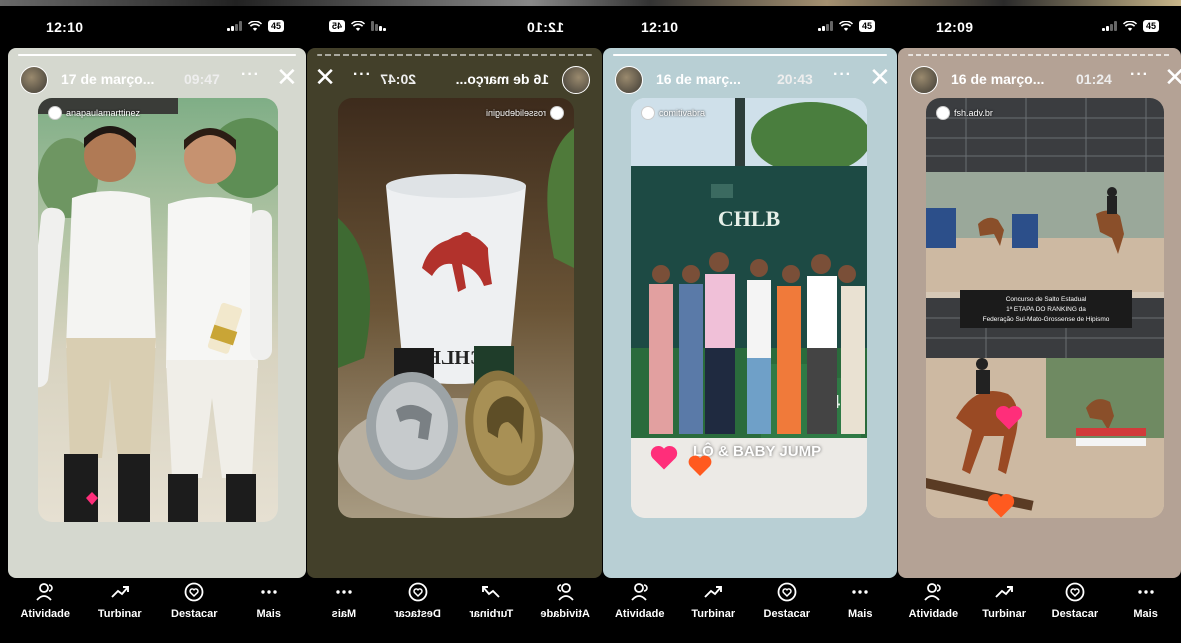  I want to click on story-header: 16 de març... 20:43 ··· ✕, so click(750, 80).